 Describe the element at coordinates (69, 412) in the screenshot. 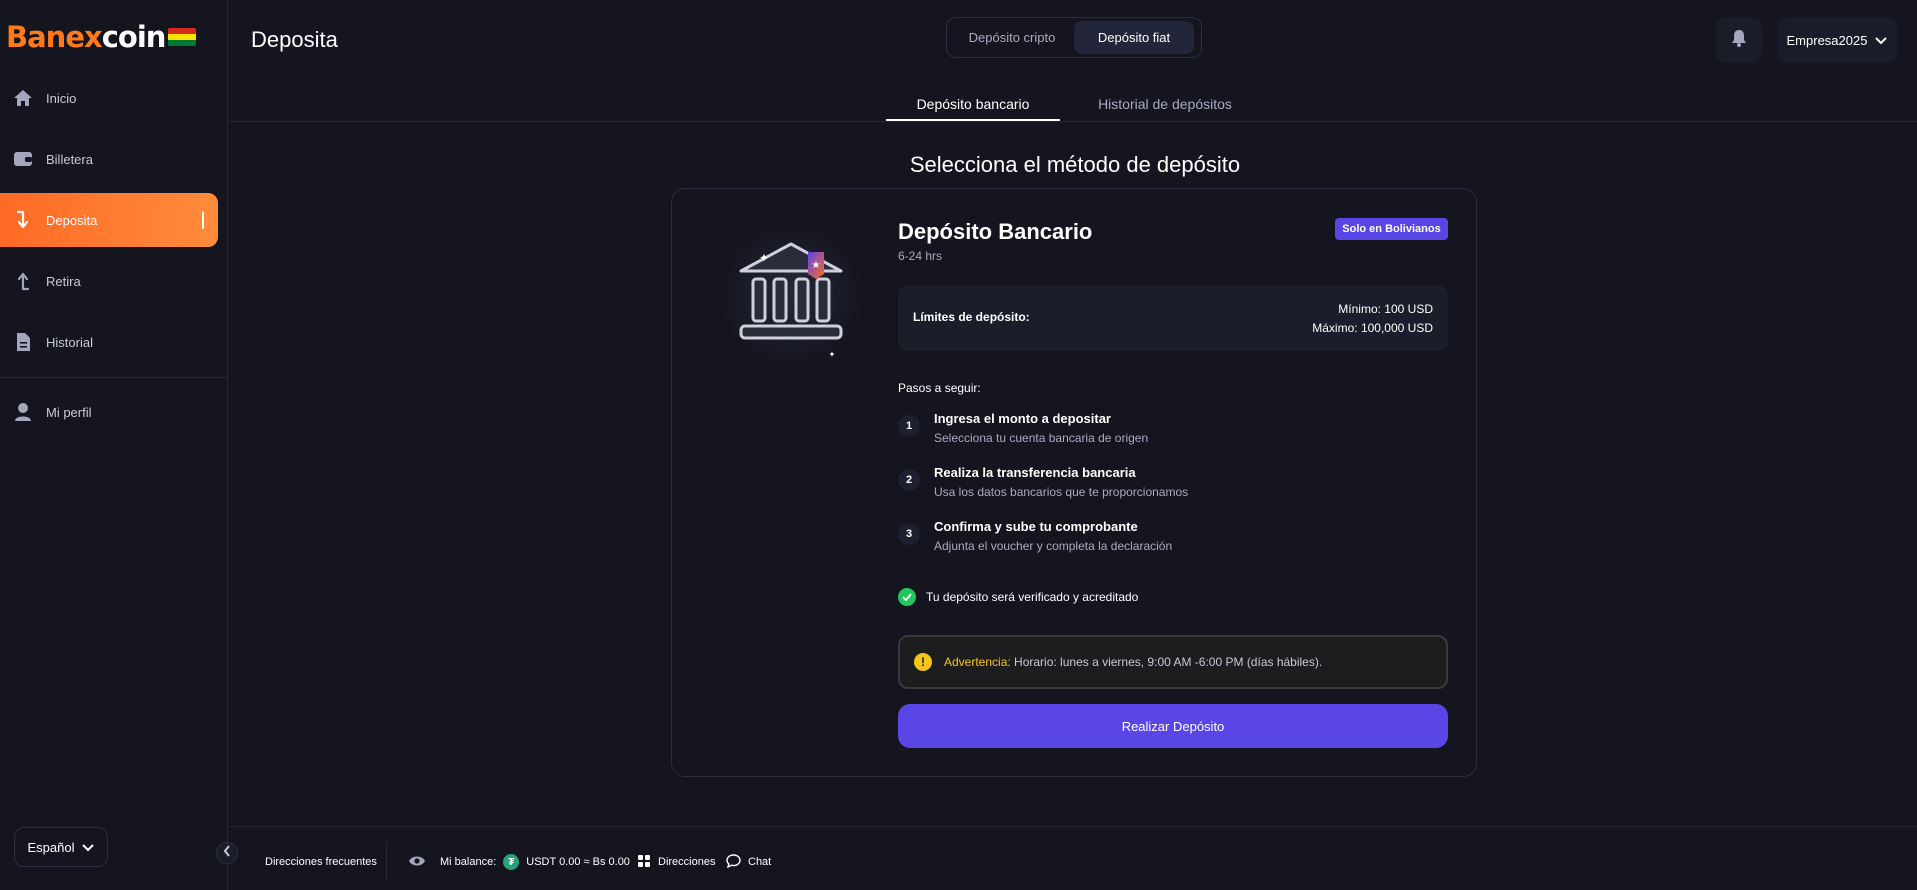

I see `sidebar-item-label: Mi perfil` at that location.